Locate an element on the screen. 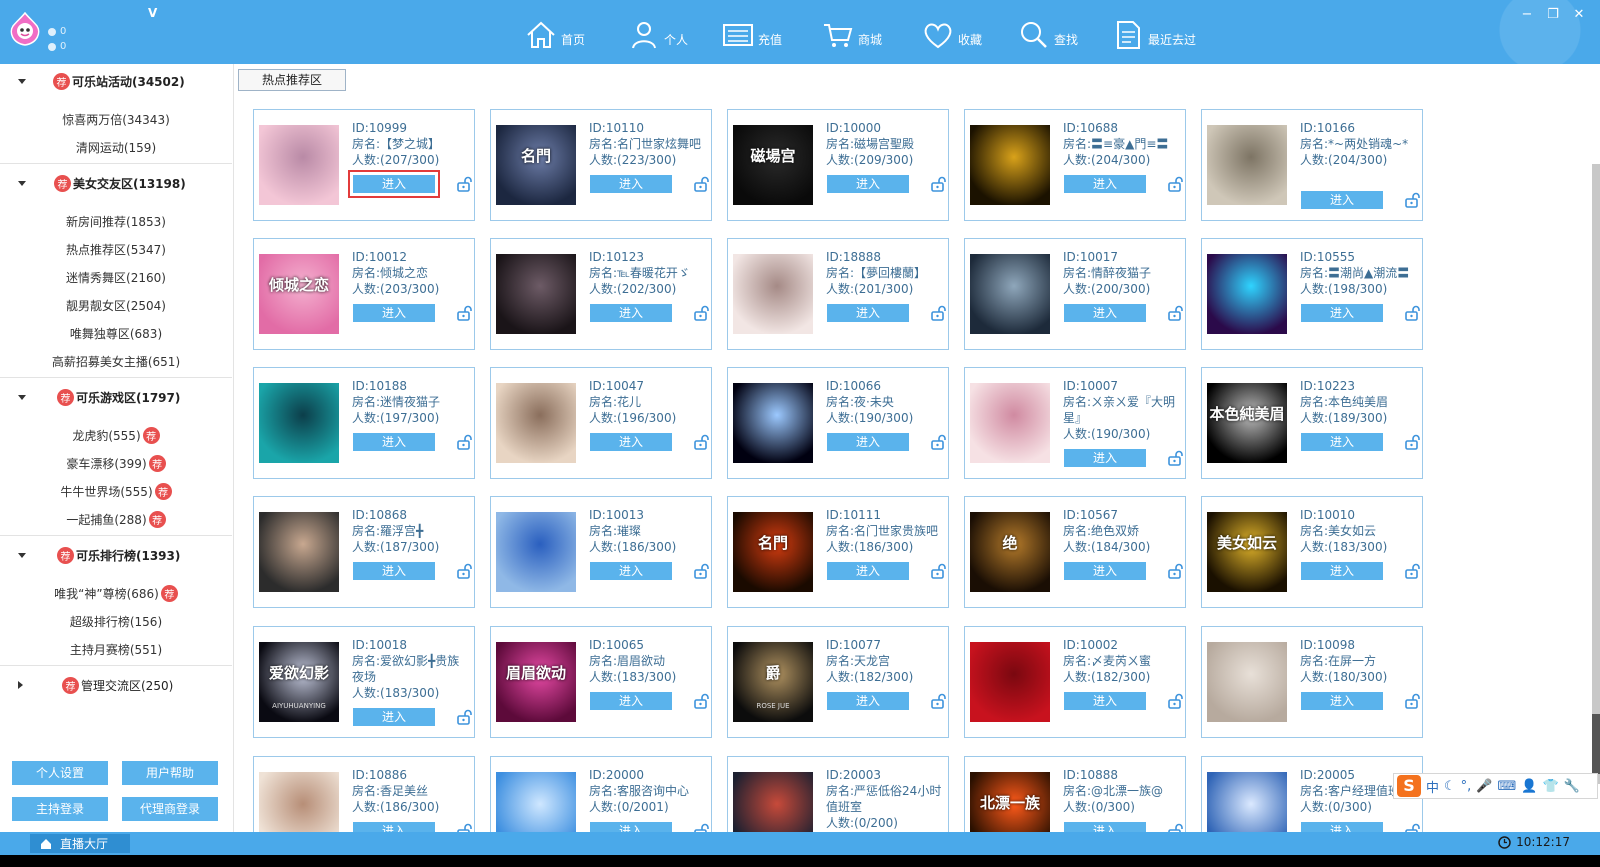  room-thumbnail: 北漂一族 is located at coordinates (1010, 802).